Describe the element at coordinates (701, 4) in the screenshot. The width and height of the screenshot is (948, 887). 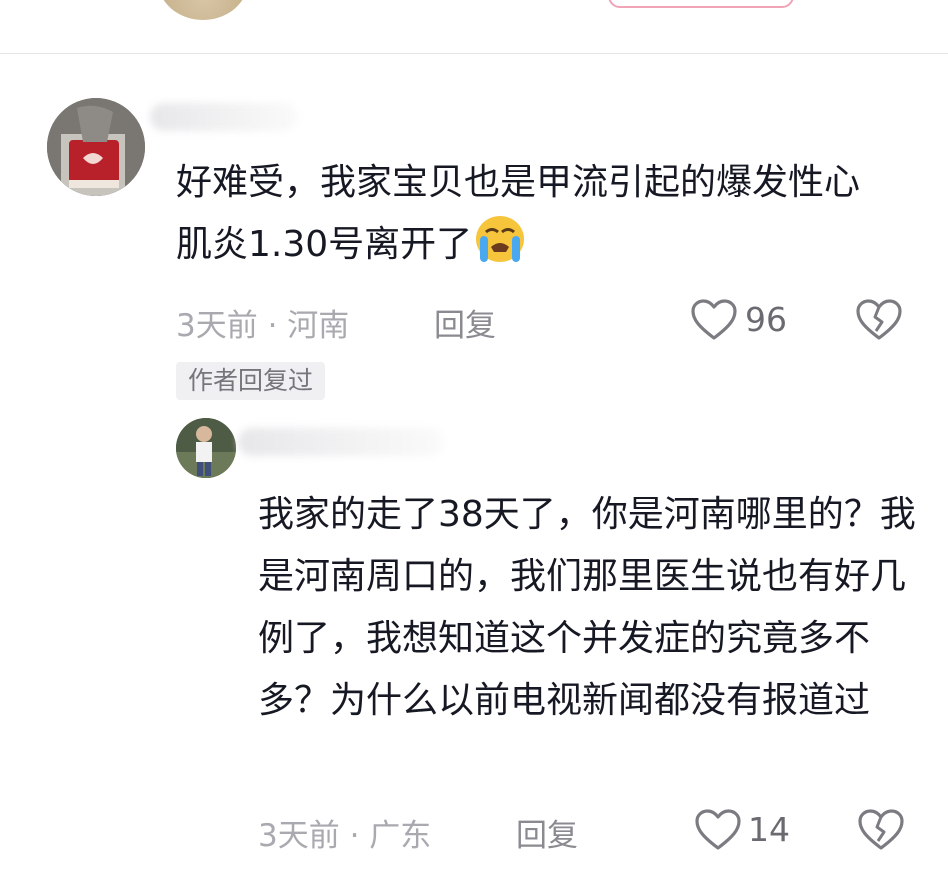
I see `previous-action-button` at that location.